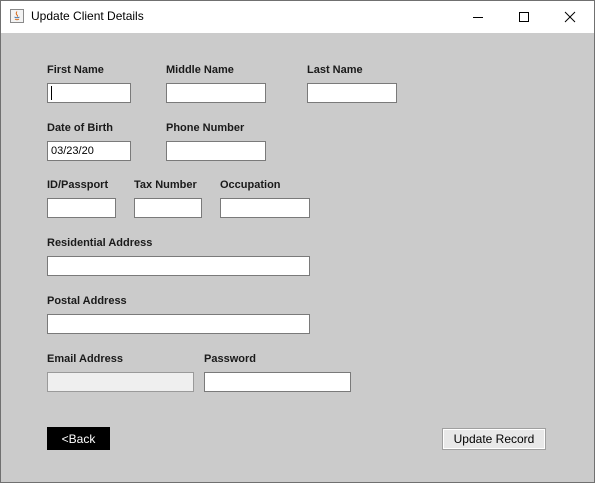  Describe the element at coordinates (120, 382) in the screenshot. I see `email-address-field` at that location.